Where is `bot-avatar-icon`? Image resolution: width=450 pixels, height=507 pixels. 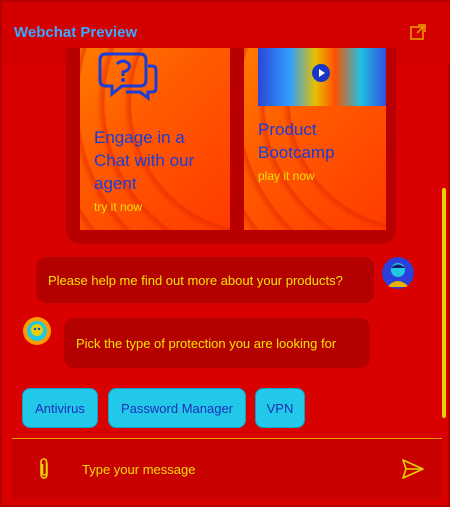 bot-avatar-icon is located at coordinates (37, 331).